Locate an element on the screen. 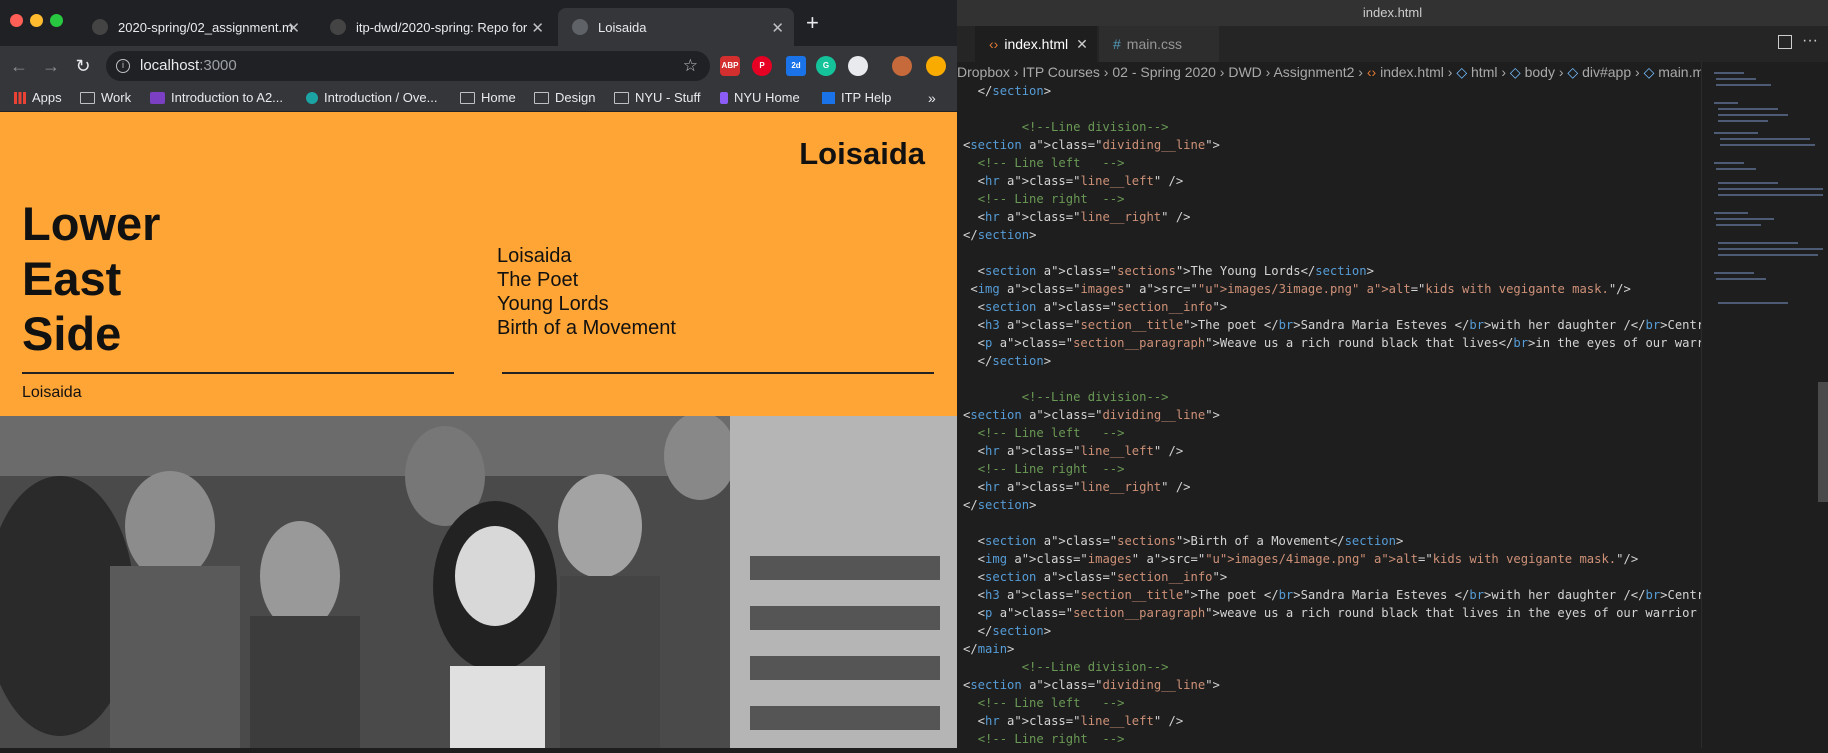 The height and width of the screenshot is (753, 1828). address-bar: i localhost:3000 ☆ is located at coordinates (408, 66).